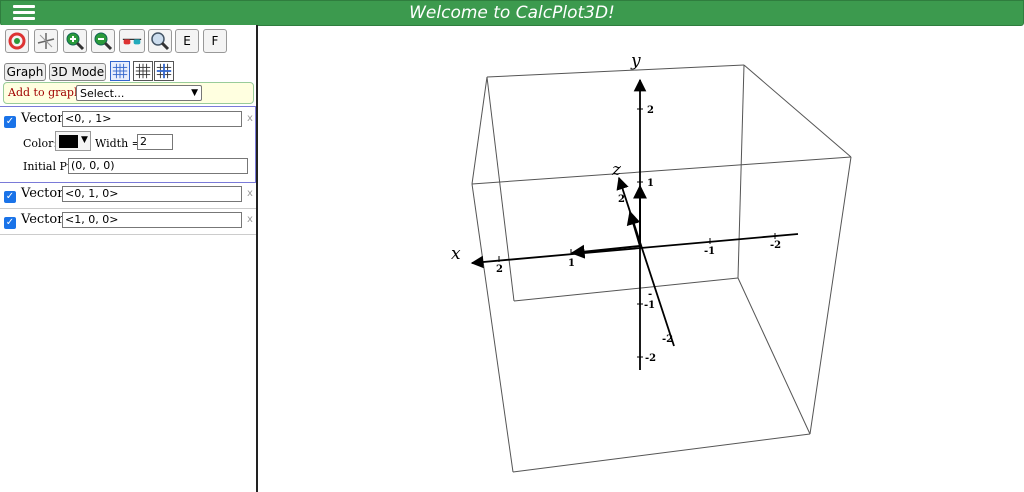 Image resolution: width=1024 pixels, height=492 pixels. Describe the element at coordinates (10, 197) in the screenshot. I see `vector-2-checkbox: ✓` at that location.